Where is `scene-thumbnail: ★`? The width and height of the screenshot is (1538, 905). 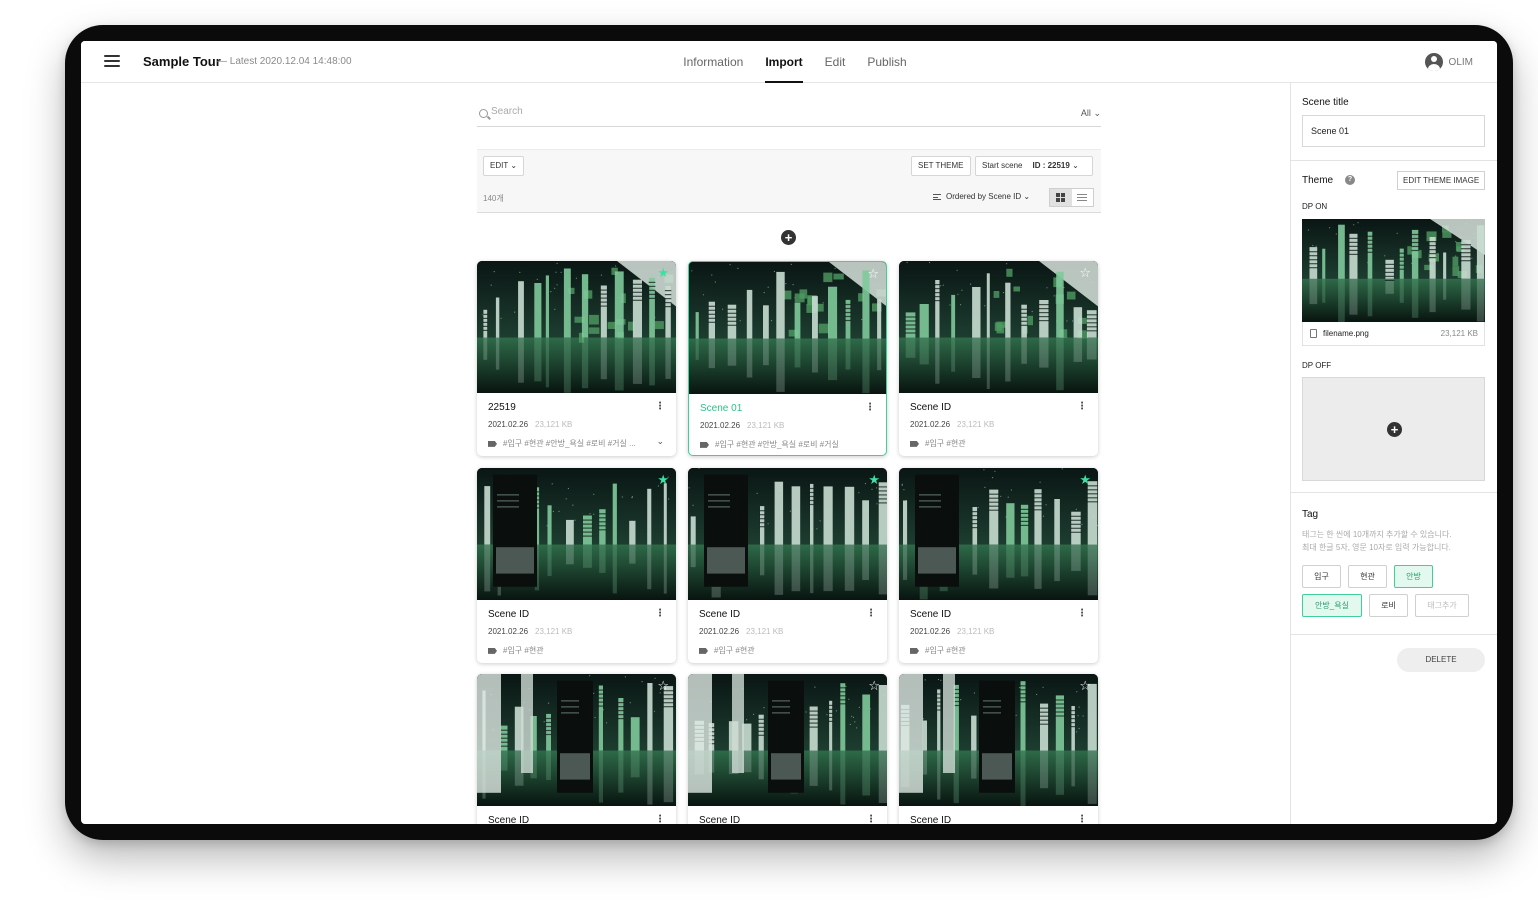 scene-thumbnail: ★ is located at coordinates (576, 327).